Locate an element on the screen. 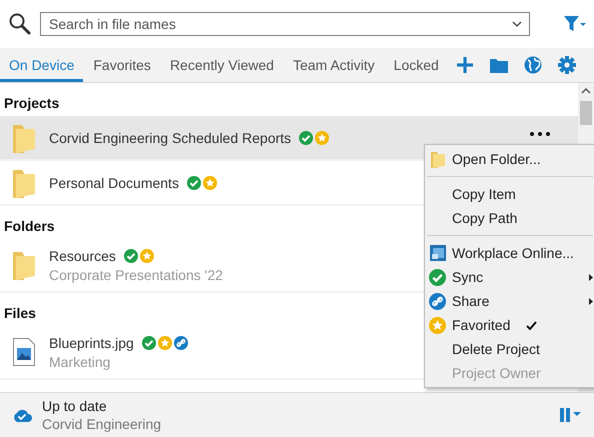 The height and width of the screenshot is (437, 594). item-name: Blueprints.jpg is located at coordinates (91, 342).